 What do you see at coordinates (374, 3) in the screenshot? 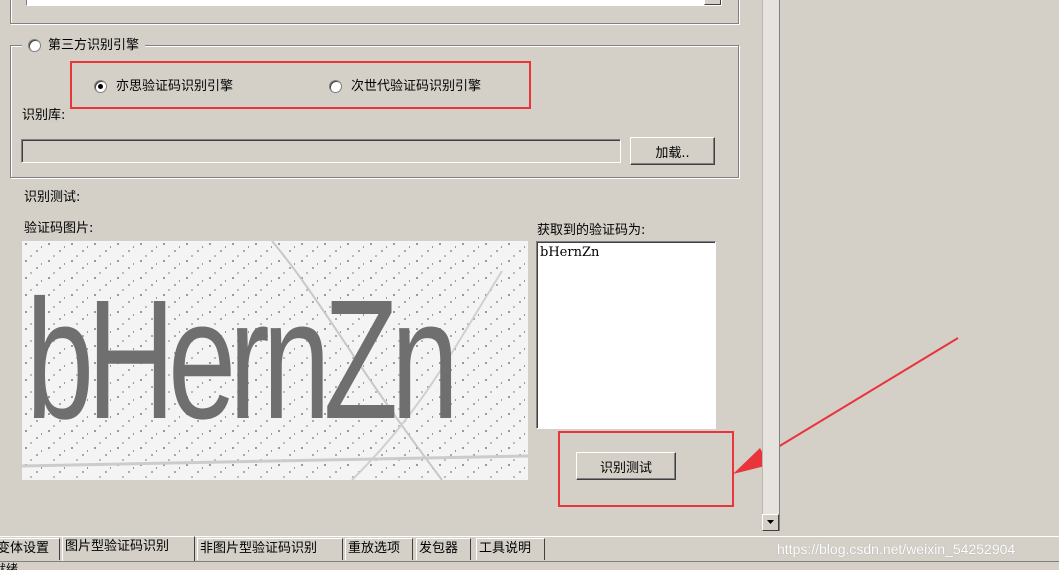
I see `previous-text-area` at bounding box center [374, 3].